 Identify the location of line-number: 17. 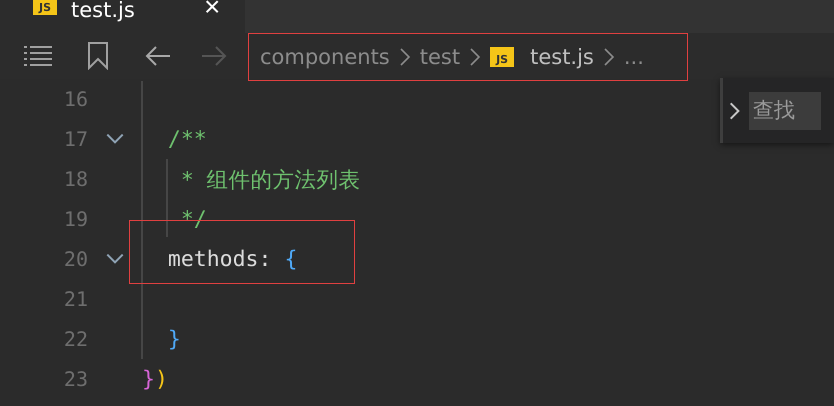
(75, 139).